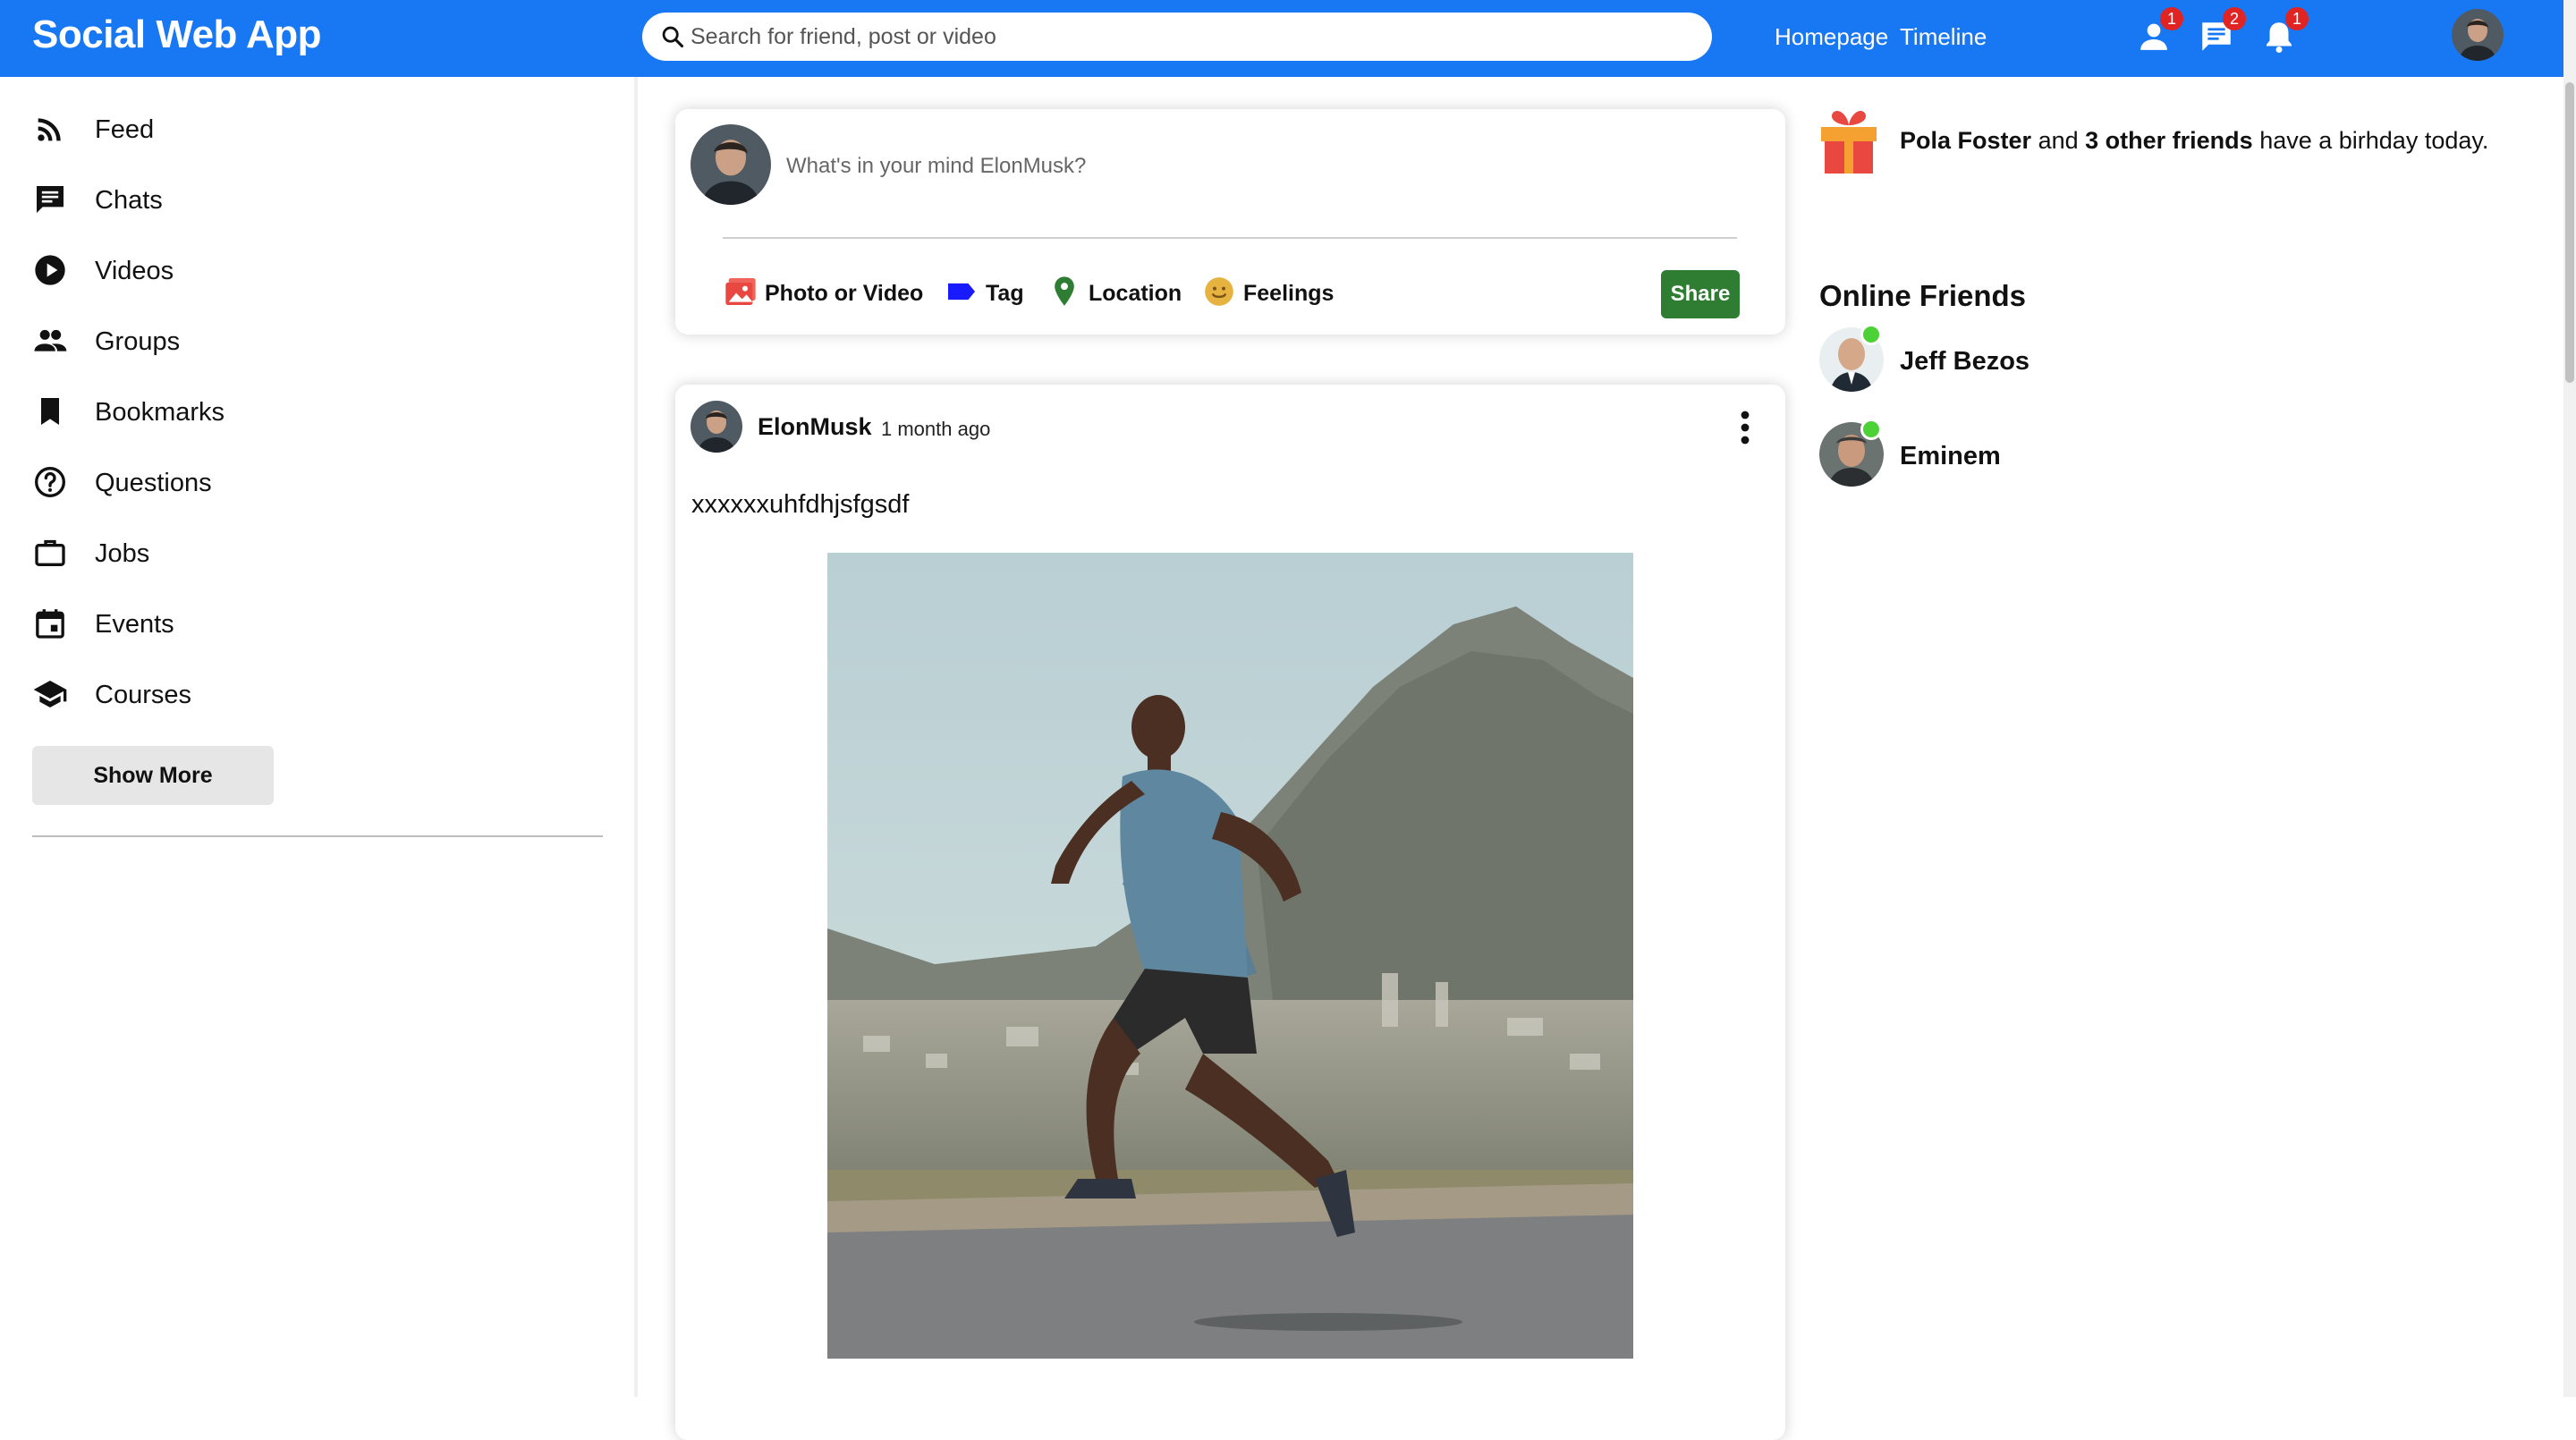 This screenshot has width=2576, height=1440. Describe the element at coordinates (143, 695) in the screenshot. I see `sidebar-item-label: Courses` at that location.